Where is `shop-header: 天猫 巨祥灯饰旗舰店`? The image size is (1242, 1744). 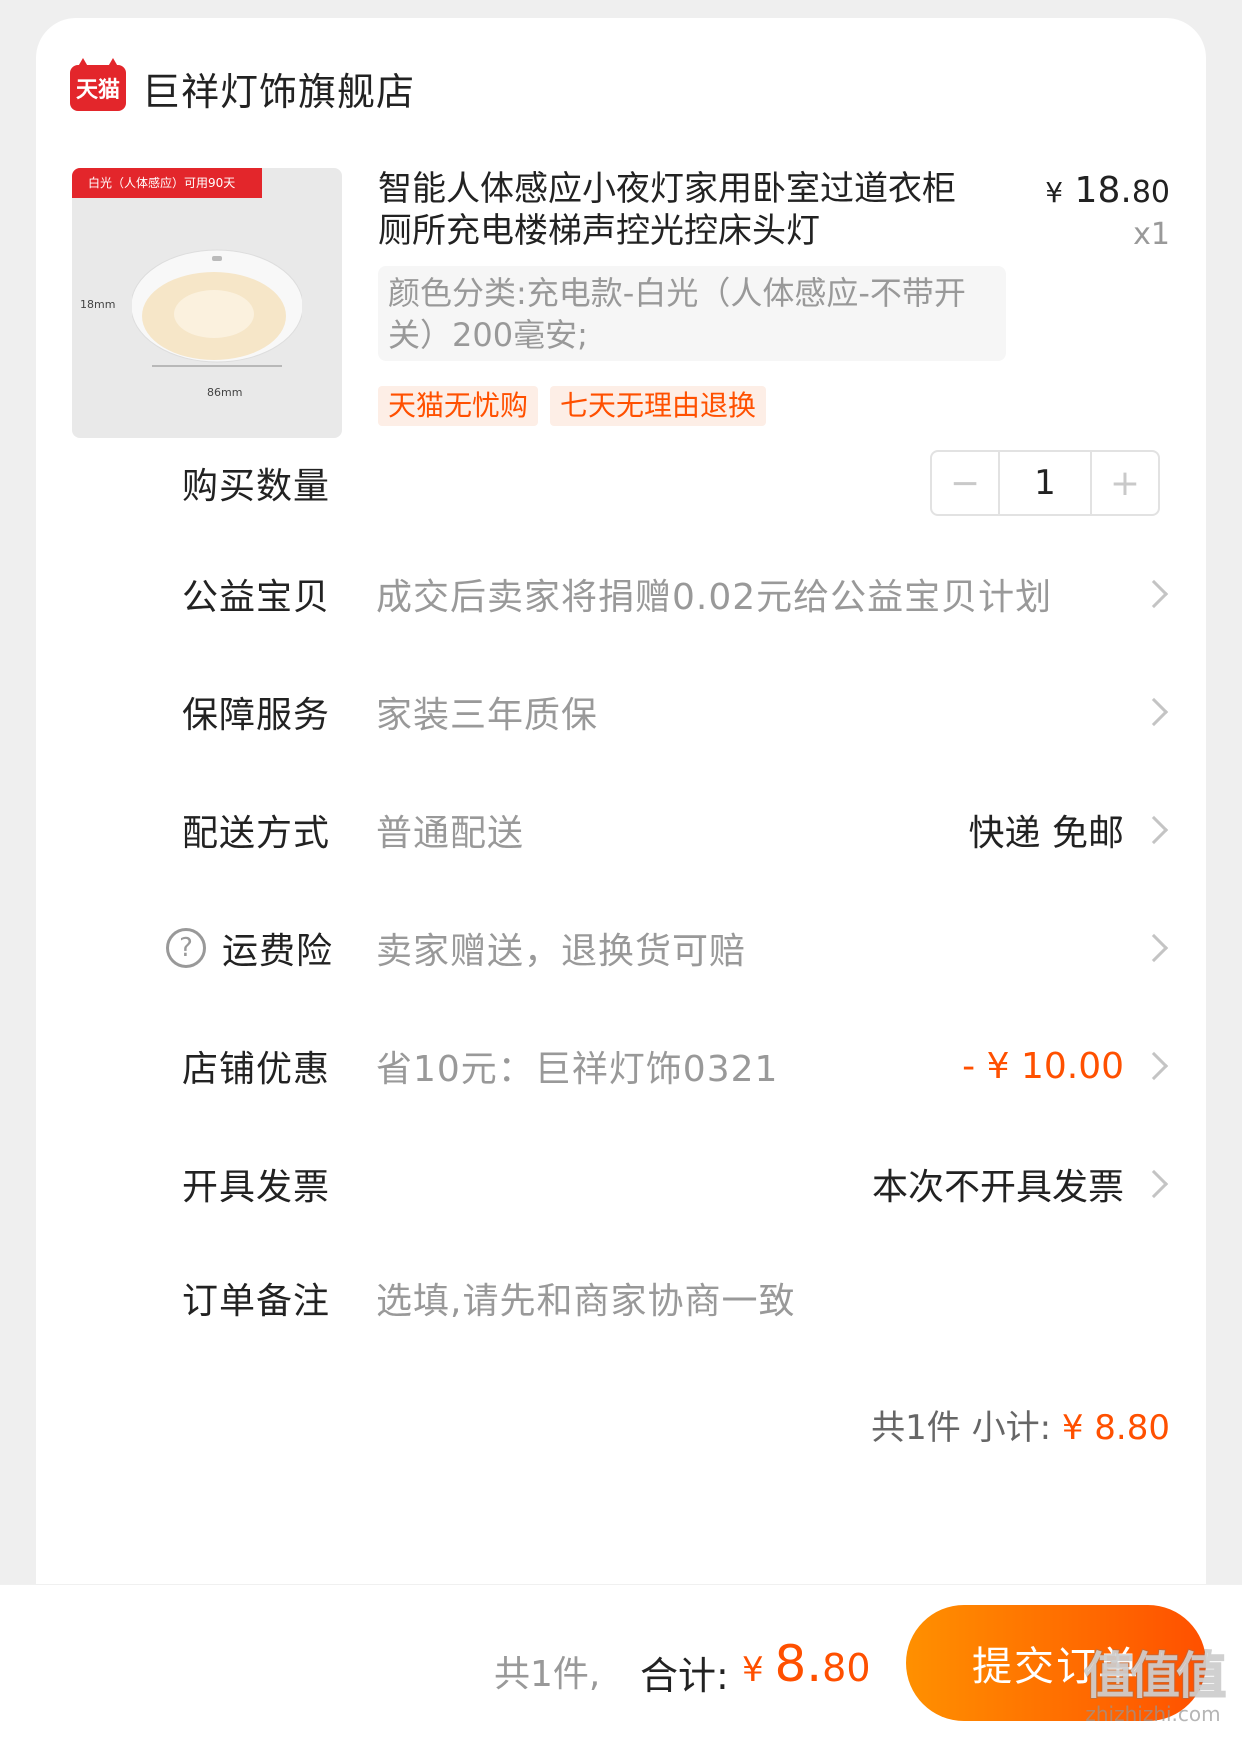 shop-header: 天猫 巨祥灯饰旗舰店 is located at coordinates (242, 88).